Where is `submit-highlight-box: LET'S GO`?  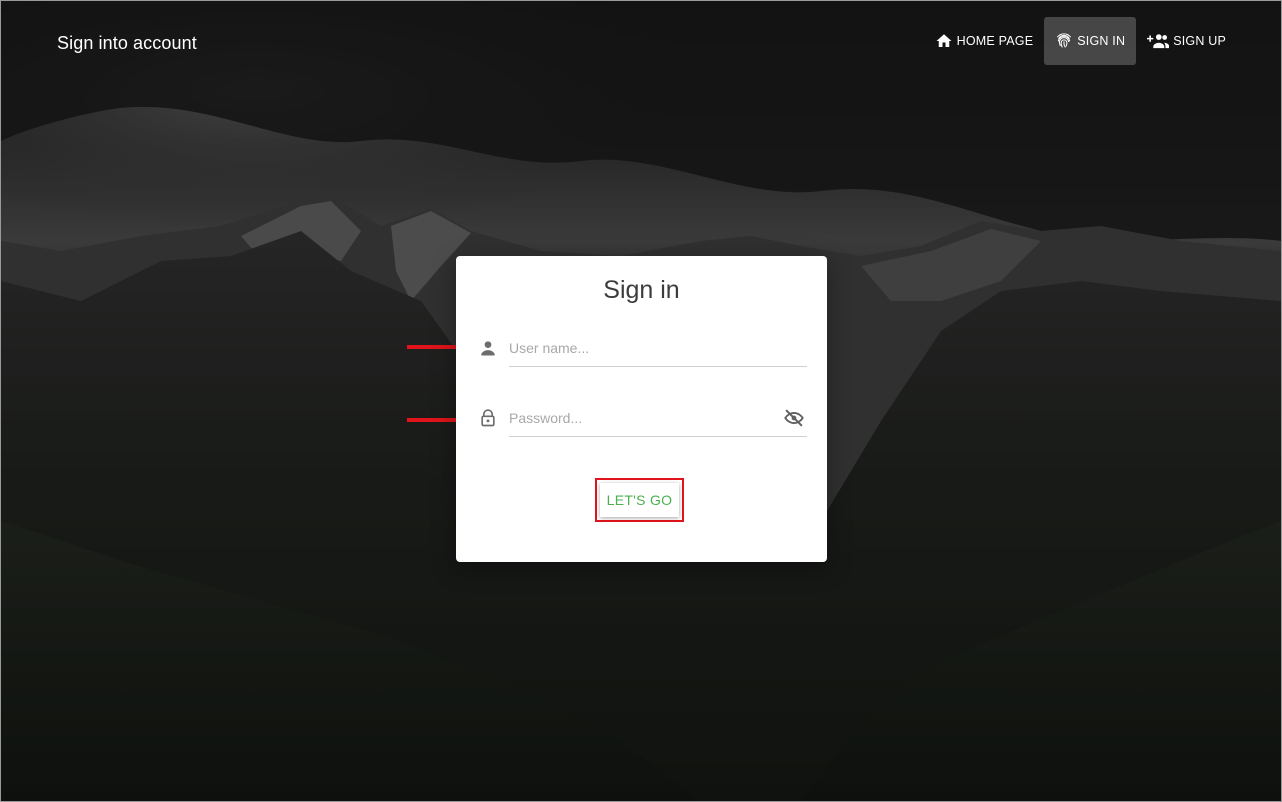 submit-highlight-box: LET'S GO is located at coordinates (639, 500).